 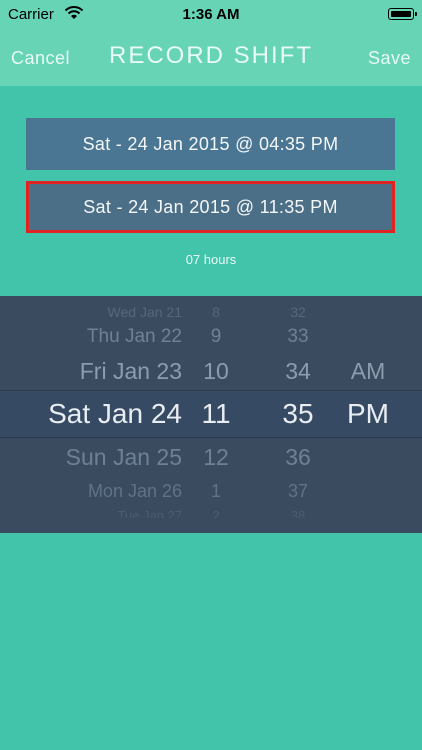 I want to click on battery-icon, so click(x=402, y=14).